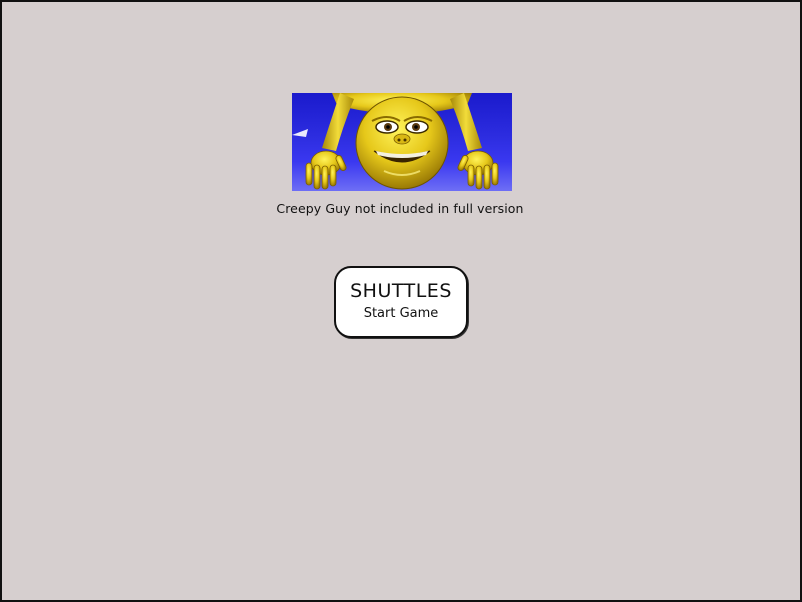 This screenshot has width=802, height=602. I want to click on creepy-guy-image, so click(402, 142).